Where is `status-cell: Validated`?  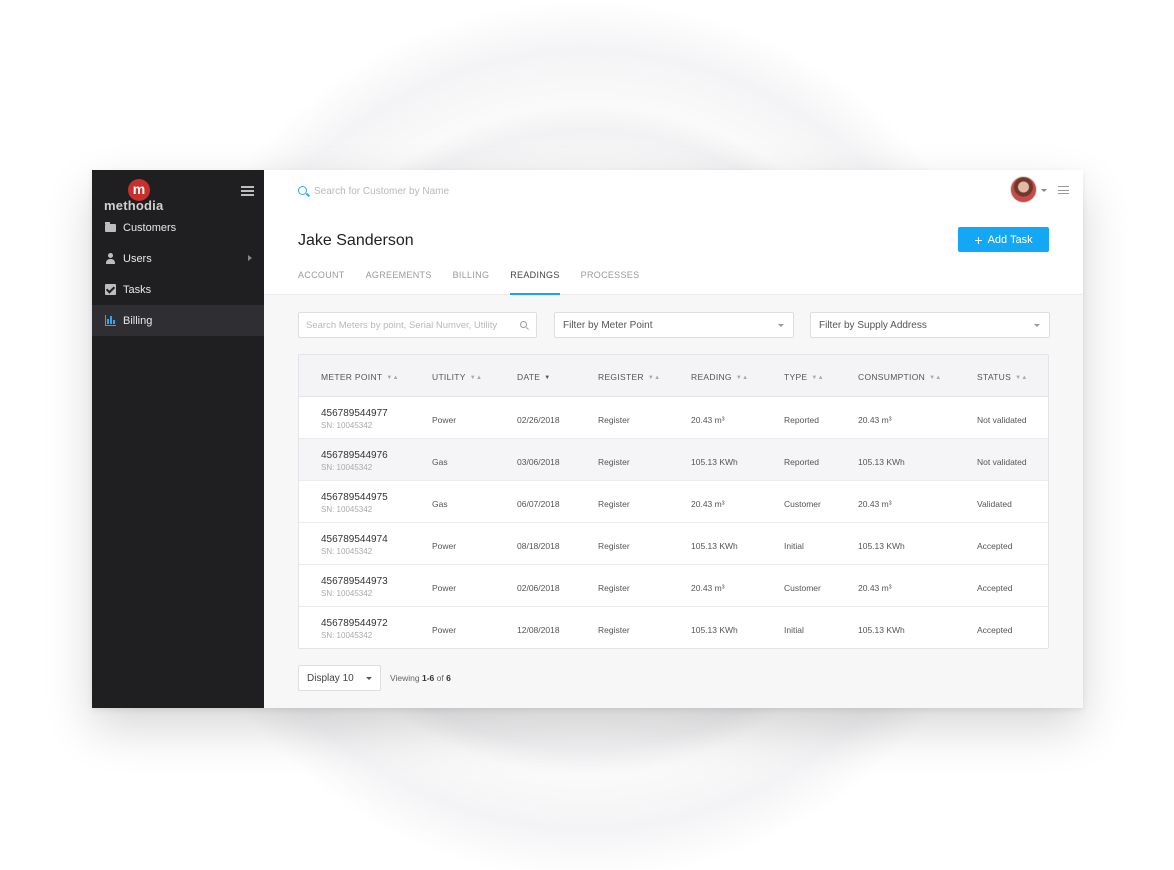 status-cell: Validated is located at coordinates (994, 504).